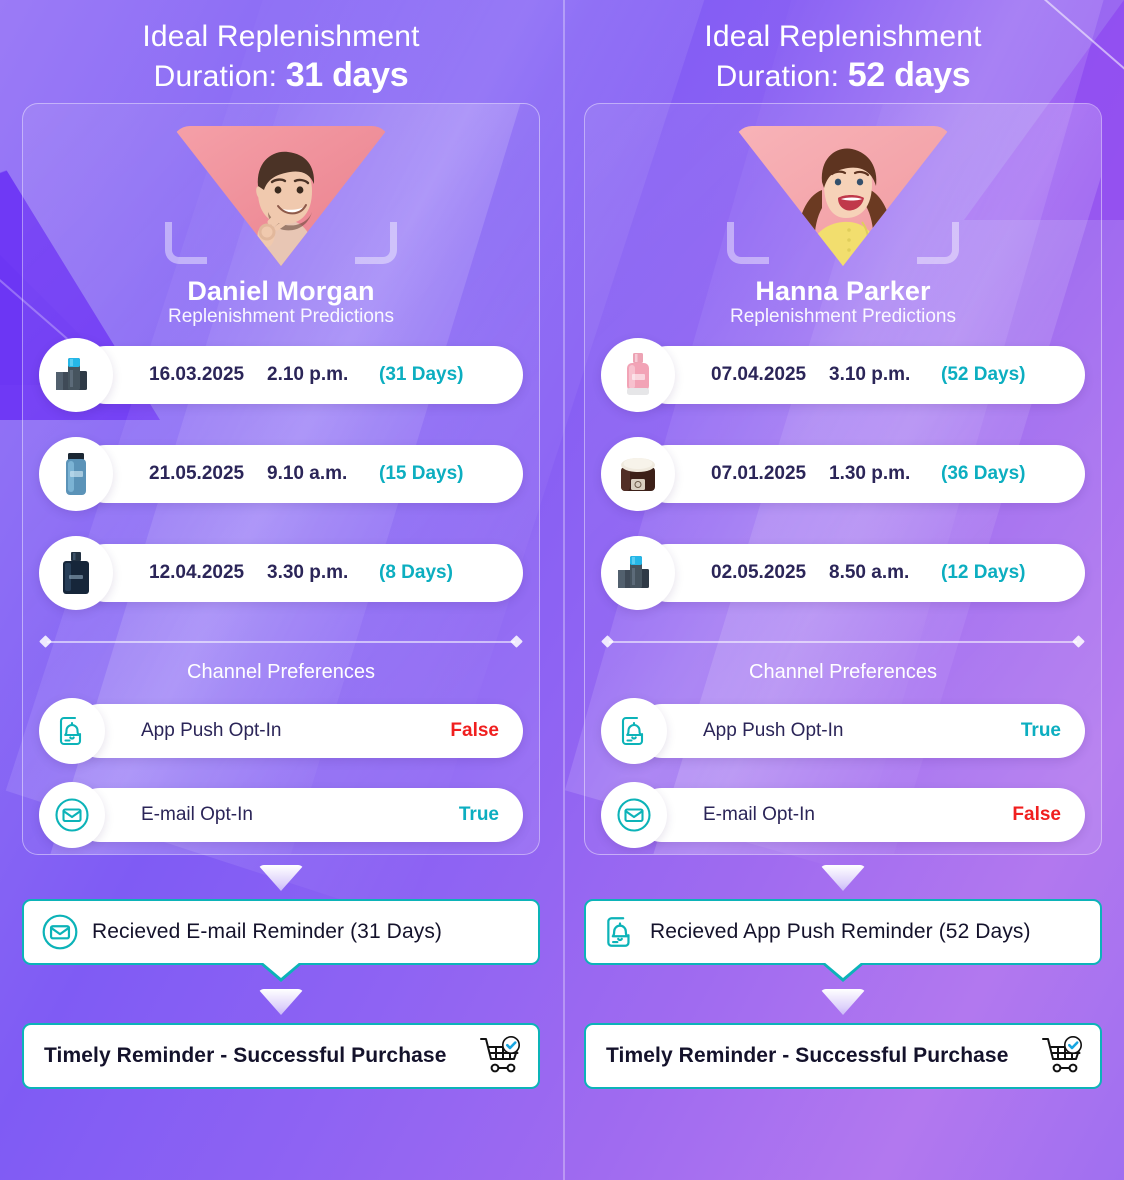 This screenshot has width=1124, height=1180. I want to click on prediction-pill: 07.04.2025 3.10 p.m. (52 Days), so click(862, 374).